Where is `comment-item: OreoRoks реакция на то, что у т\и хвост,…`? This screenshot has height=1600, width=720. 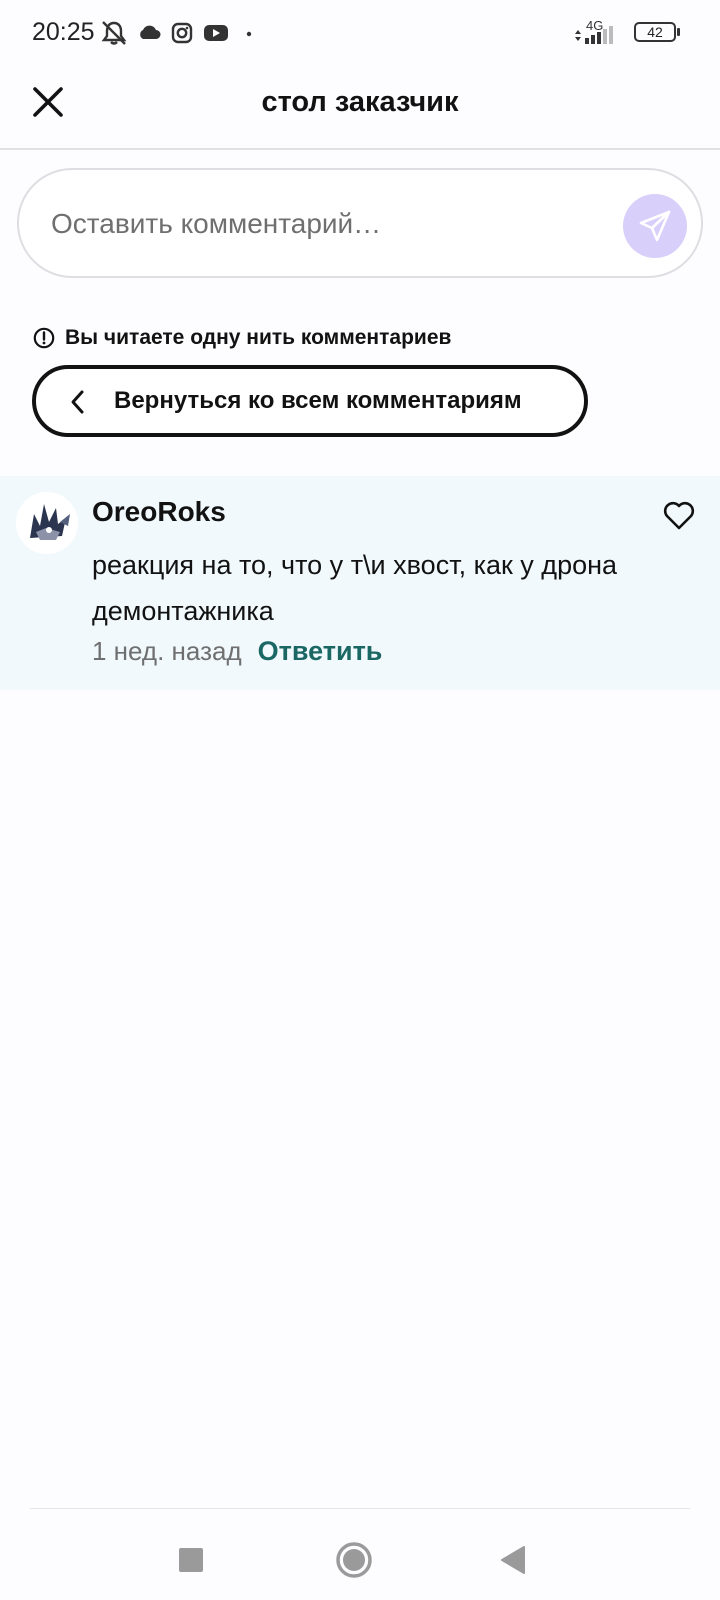
comment-item: OreoRoks реакция на то, что у т\и хвост,… is located at coordinates (360, 583).